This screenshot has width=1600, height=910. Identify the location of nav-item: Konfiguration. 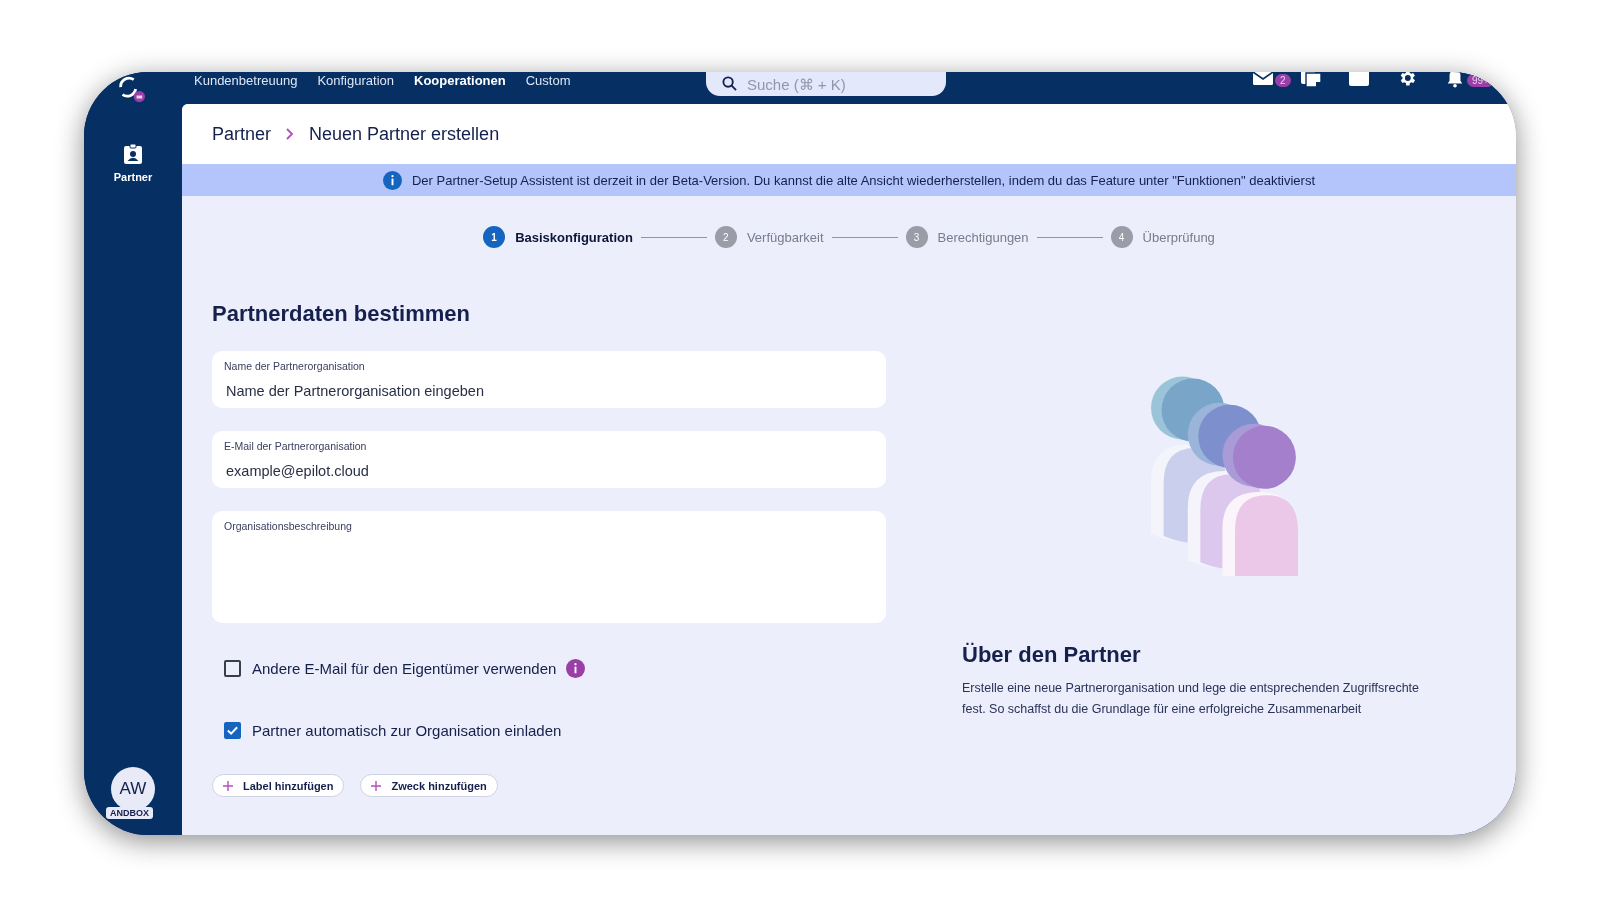
(355, 81).